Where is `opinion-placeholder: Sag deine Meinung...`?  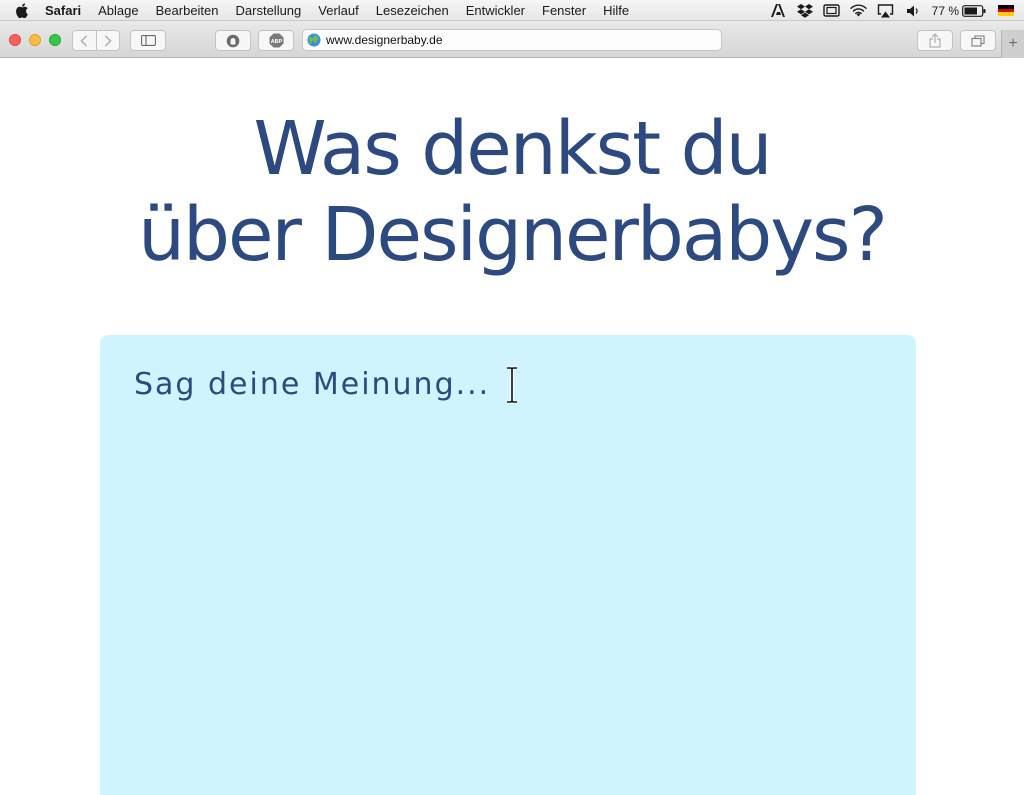 opinion-placeholder: Sag deine Meinung... is located at coordinates (312, 384).